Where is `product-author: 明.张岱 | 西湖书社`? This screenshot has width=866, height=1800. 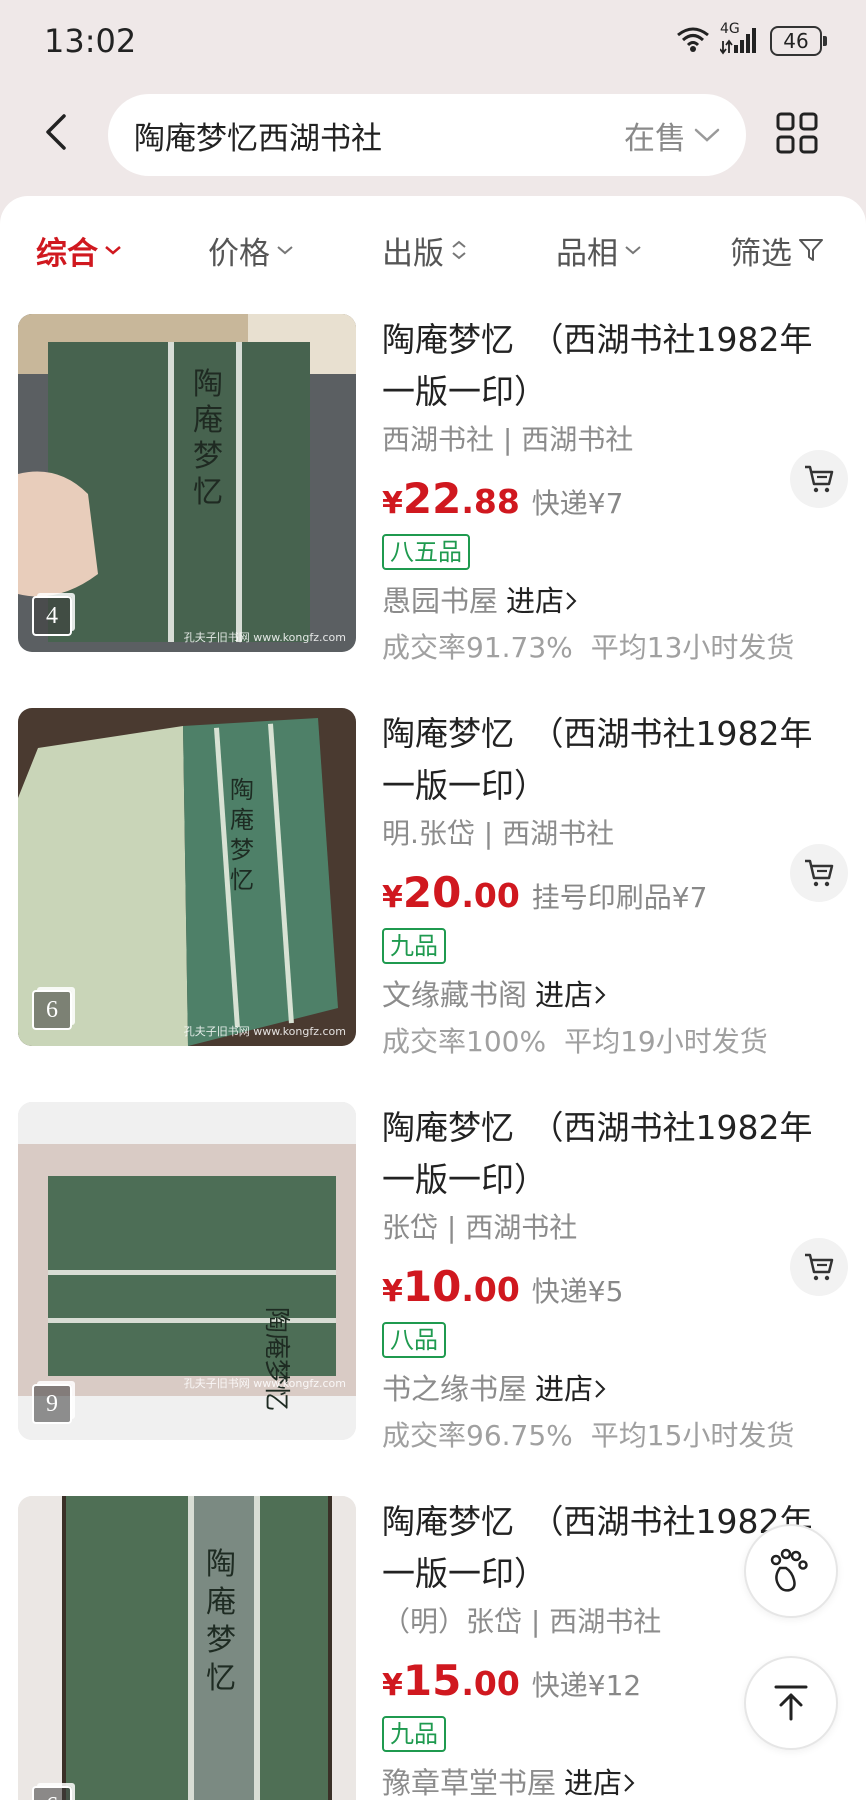 product-author: 明.张岱 | 西湖书社 is located at coordinates (498, 833).